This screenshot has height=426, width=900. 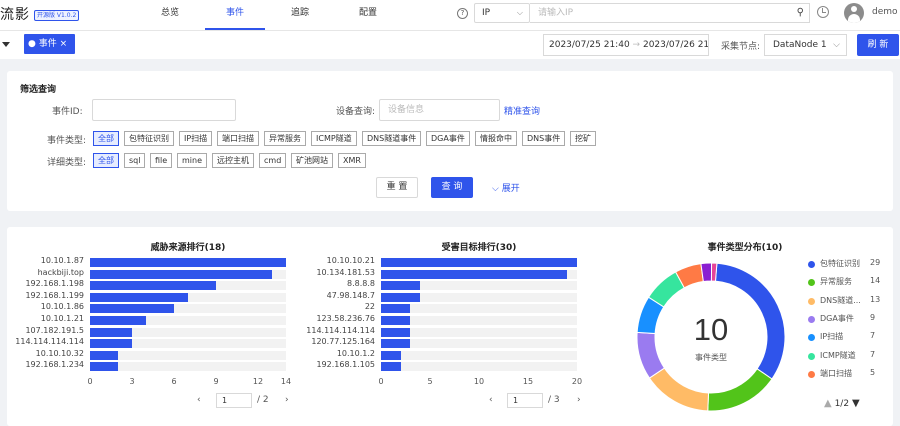 What do you see at coordinates (583, 138) in the screenshot?
I see `event-type-tag-10: 挖矿` at bounding box center [583, 138].